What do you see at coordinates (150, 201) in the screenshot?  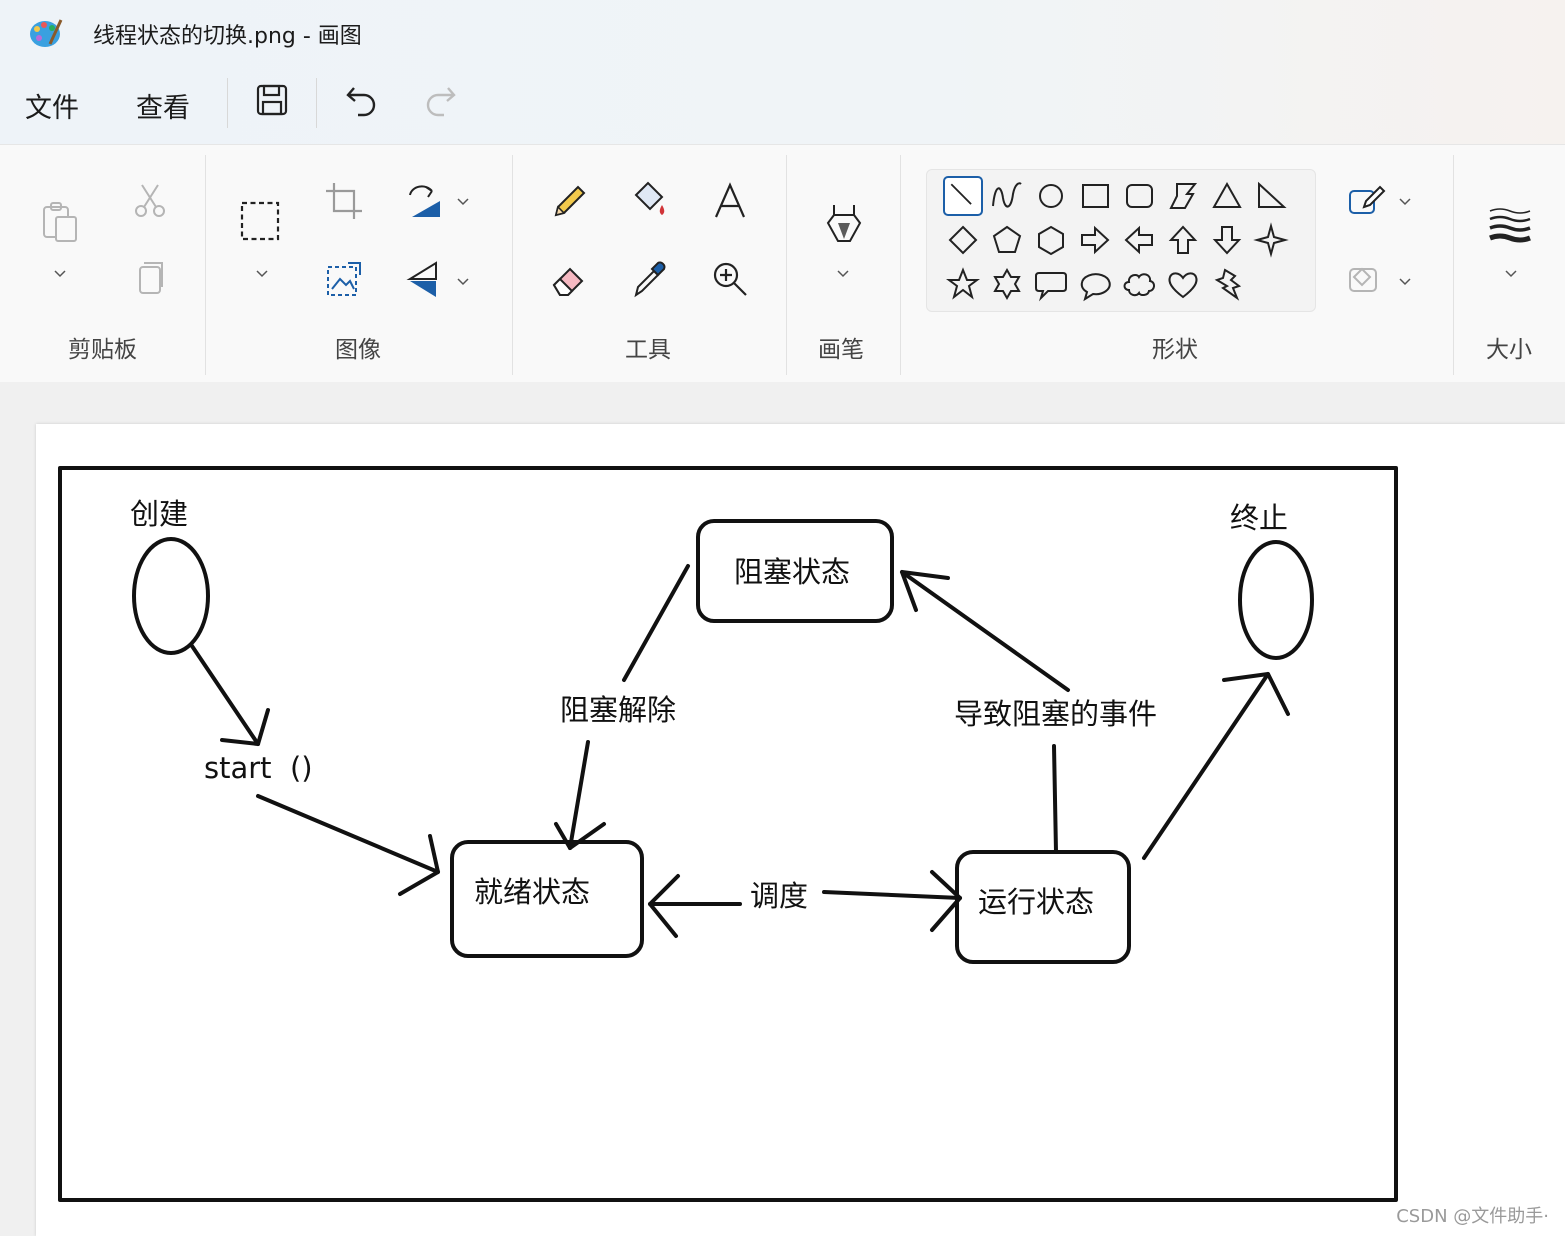 I see `cut-icon` at bounding box center [150, 201].